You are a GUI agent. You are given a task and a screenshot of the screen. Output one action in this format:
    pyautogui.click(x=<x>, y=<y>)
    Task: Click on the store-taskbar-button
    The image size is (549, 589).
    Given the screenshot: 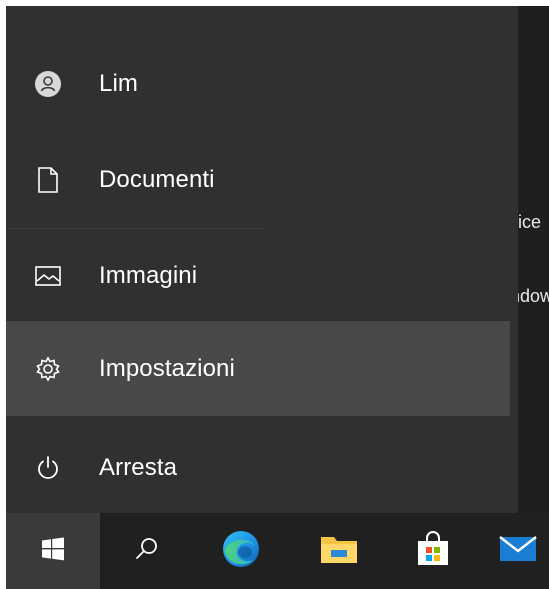 What is the action you would take?
    pyautogui.click(x=433, y=551)
    